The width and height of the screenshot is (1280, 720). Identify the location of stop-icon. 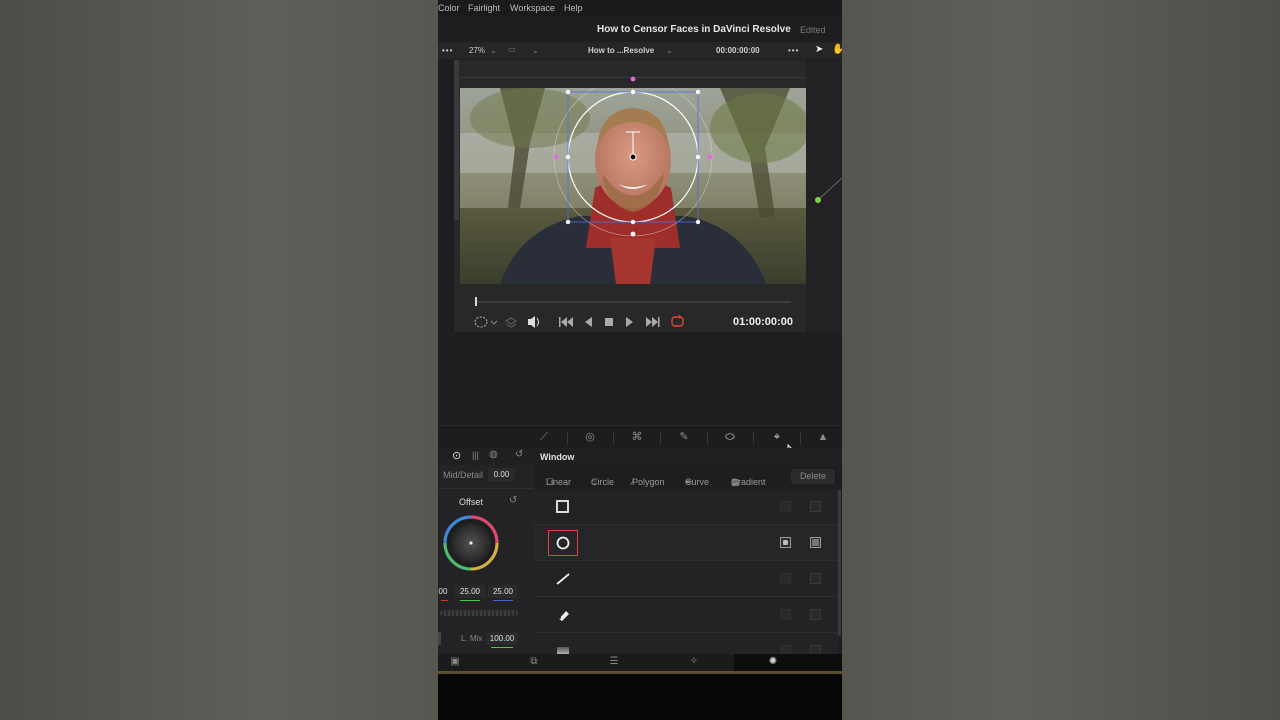
(609, 322).